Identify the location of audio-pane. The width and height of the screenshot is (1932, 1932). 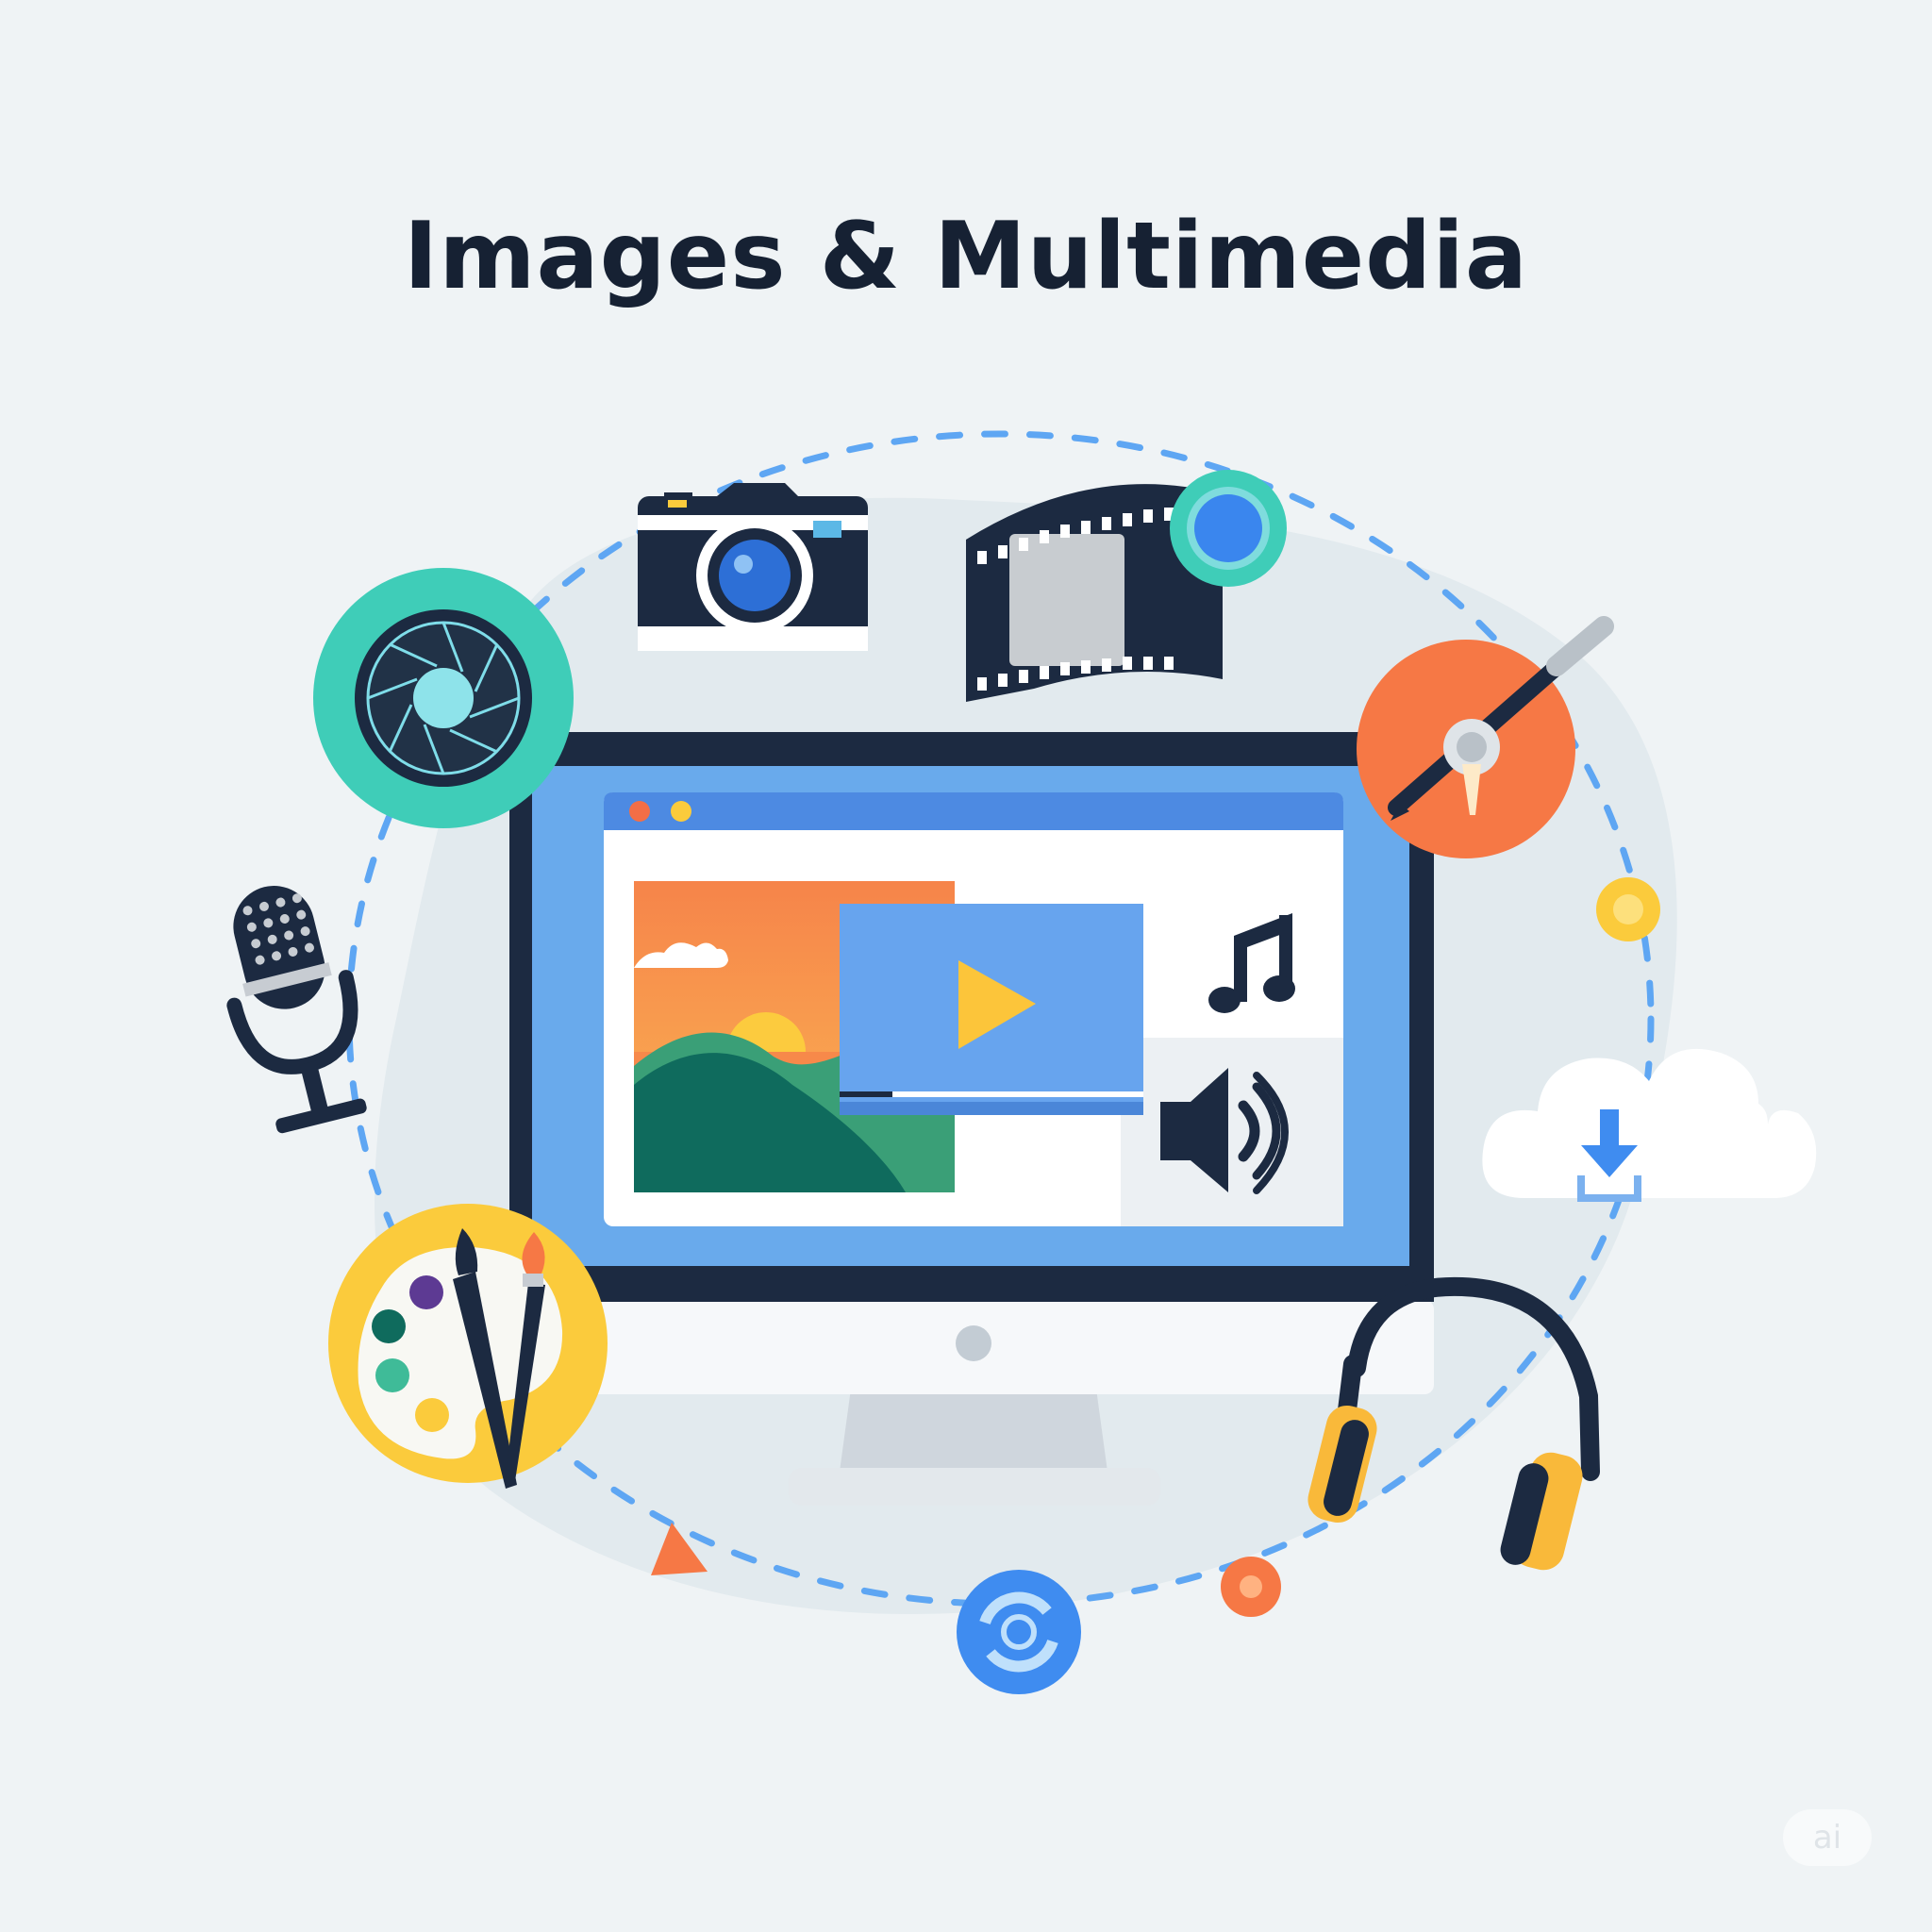
(1232, 1132).